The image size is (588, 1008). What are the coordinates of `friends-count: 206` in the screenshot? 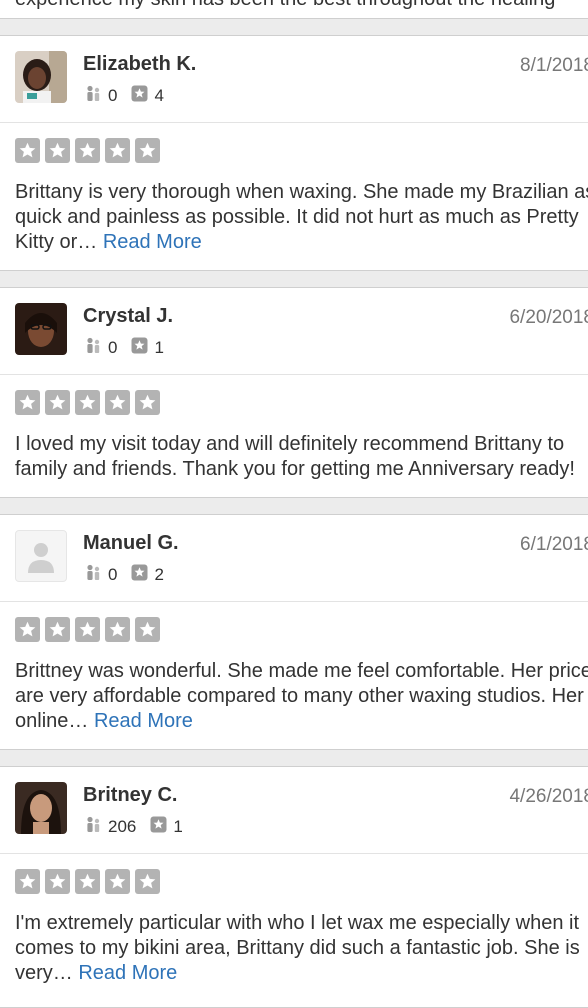 It's located at (122, 826).